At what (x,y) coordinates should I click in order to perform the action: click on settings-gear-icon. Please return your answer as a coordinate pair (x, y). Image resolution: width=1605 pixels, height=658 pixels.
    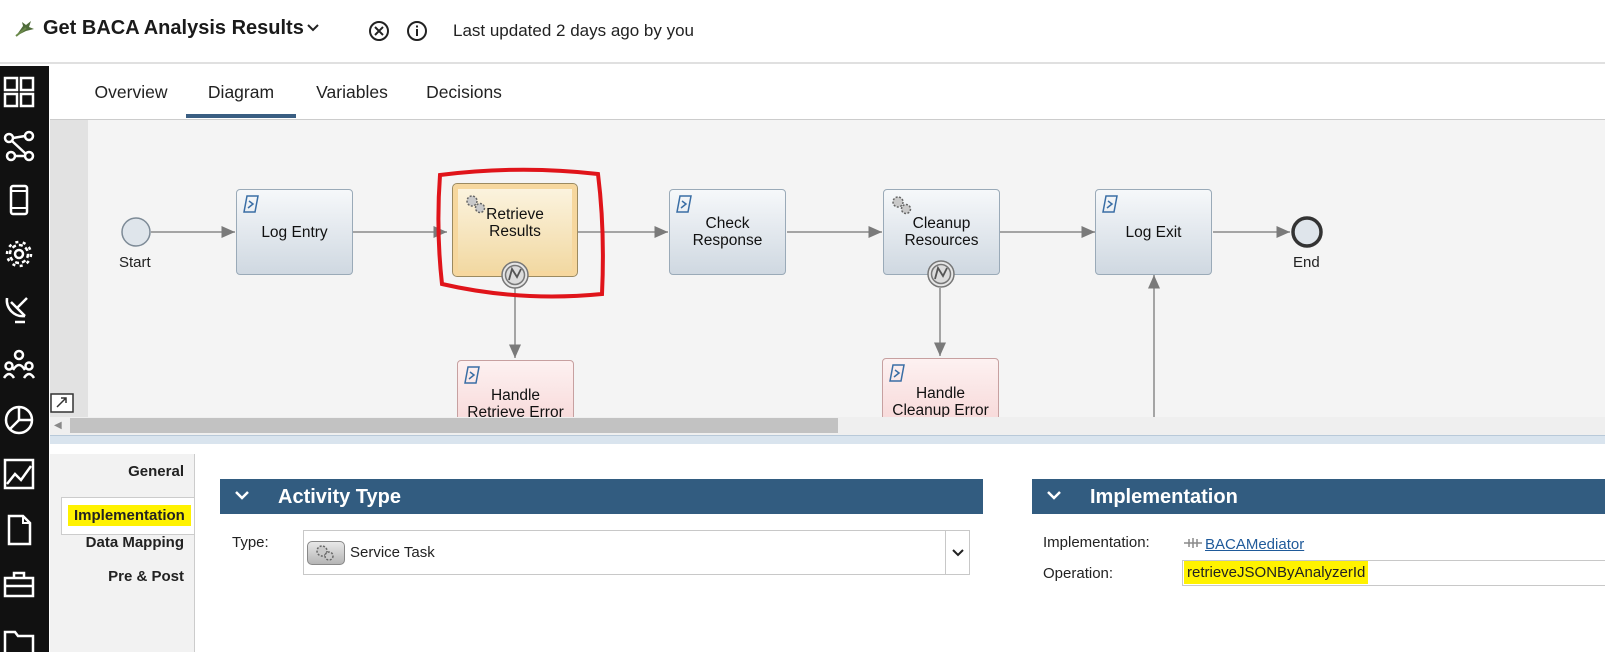
    Looking at the image, I should click on (19, 254).